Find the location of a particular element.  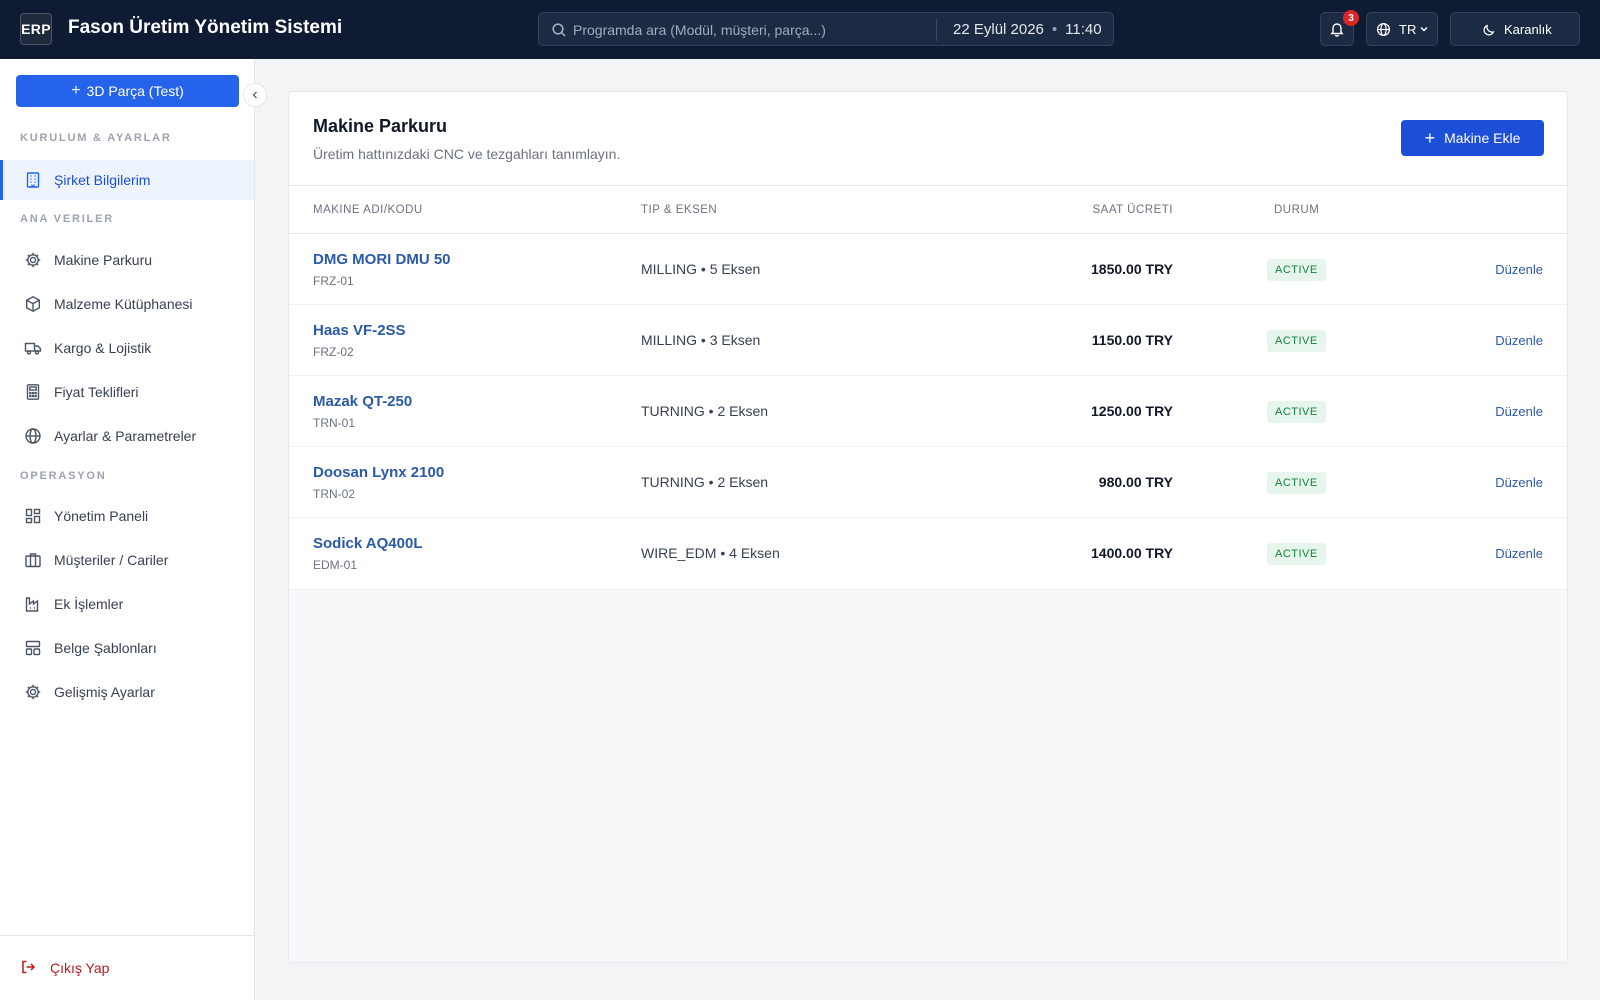

machine-code: FRZ-01 is located at coordinates (333, 281).